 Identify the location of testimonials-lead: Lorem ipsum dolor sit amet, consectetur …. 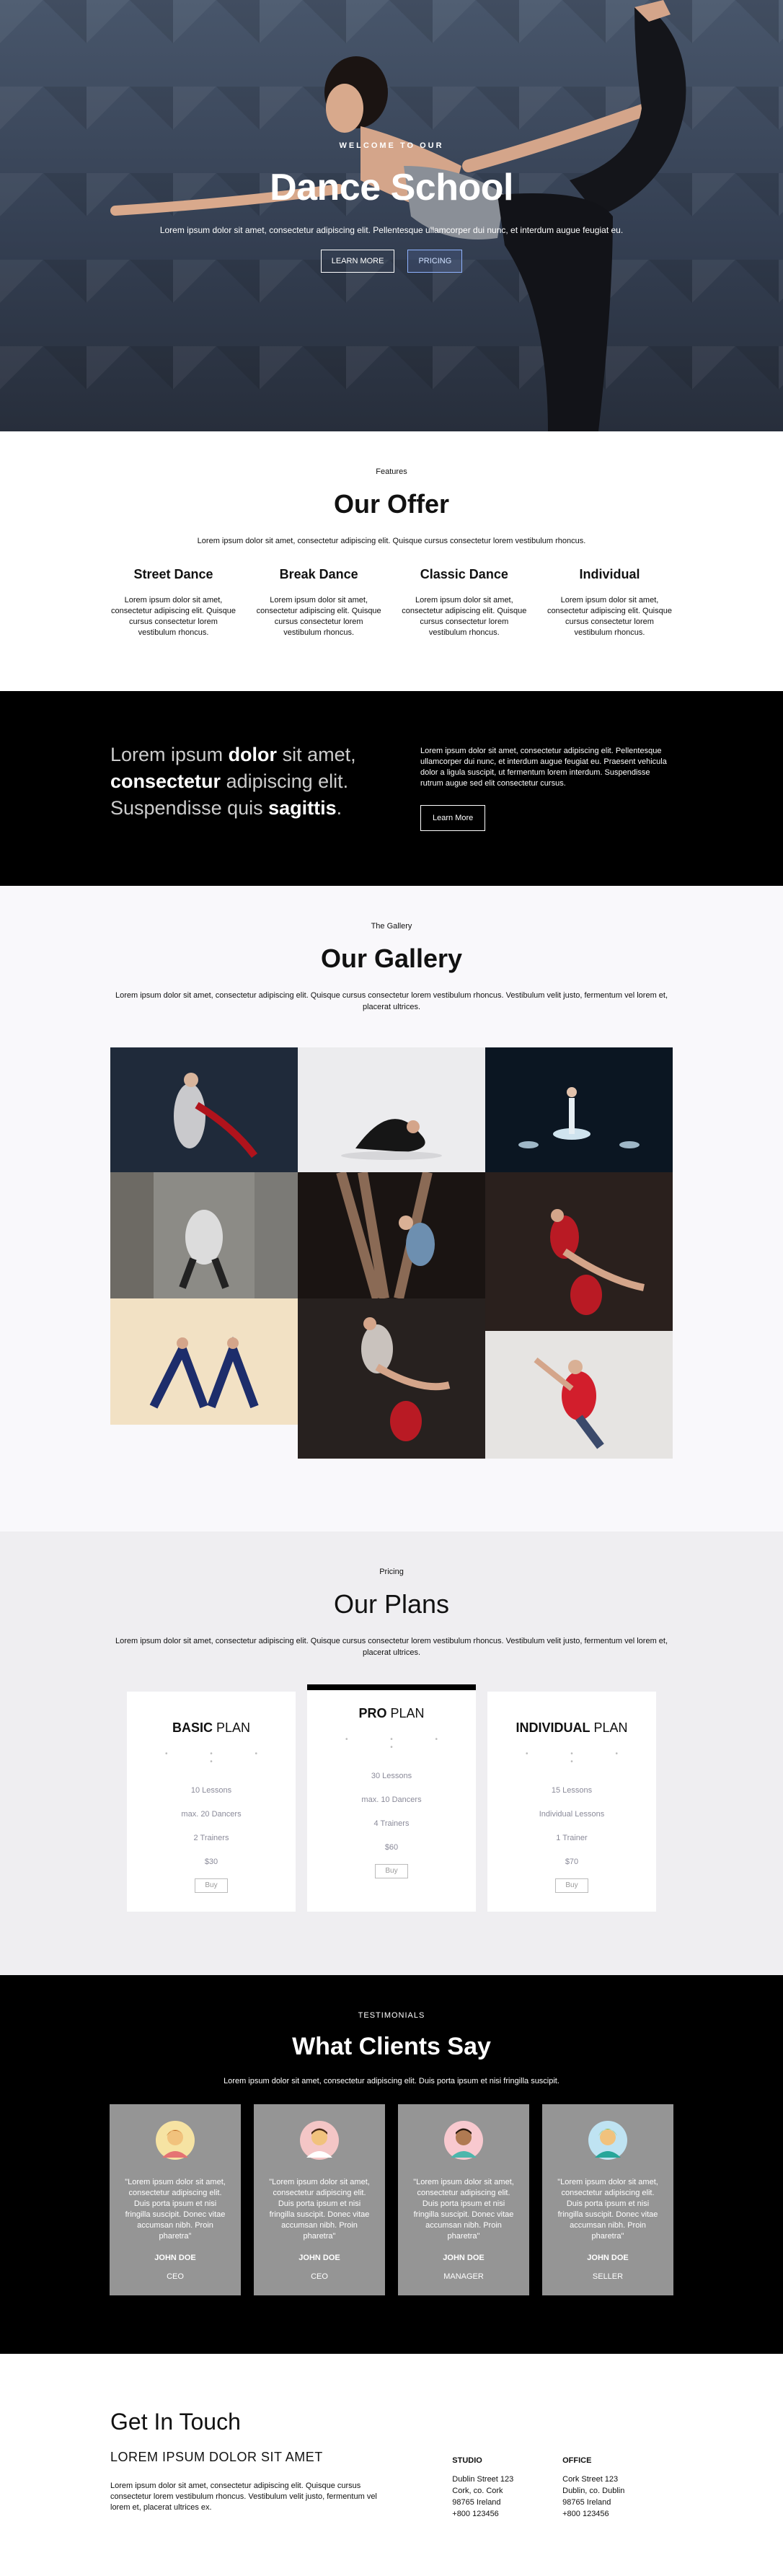
(391, 2081).